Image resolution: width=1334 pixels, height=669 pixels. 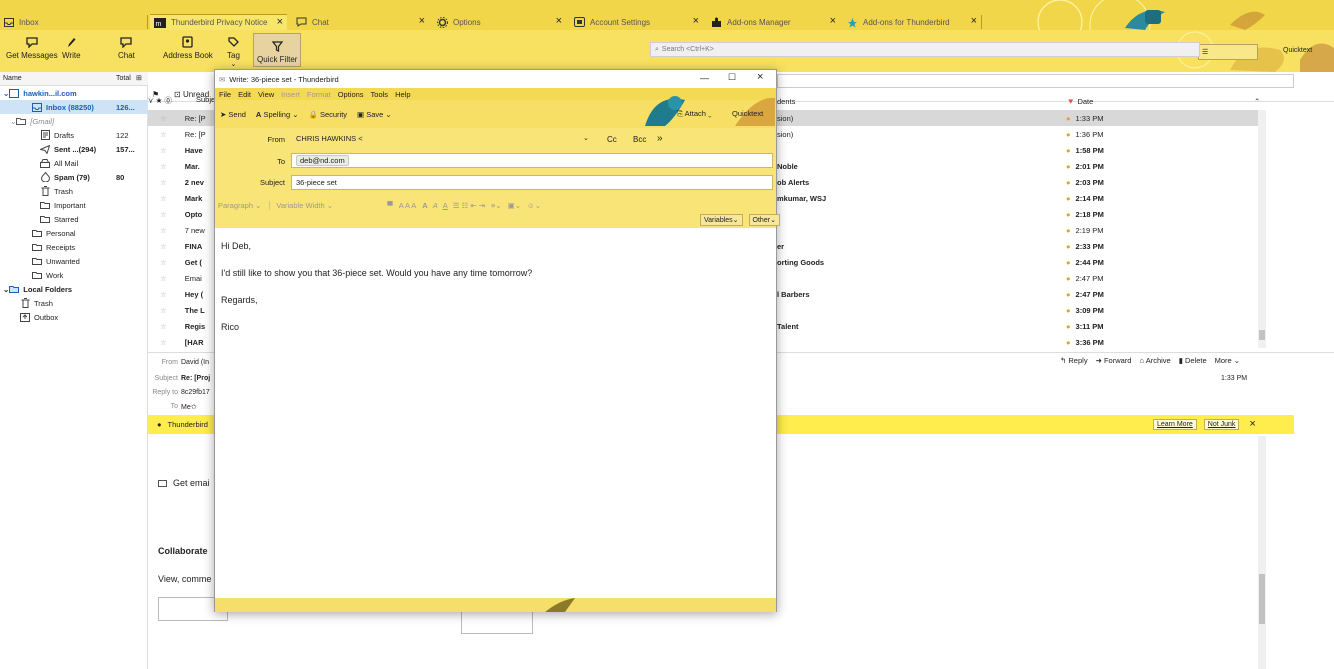 I want to click on maximize-button: ☐, so click(x=732, y=77).